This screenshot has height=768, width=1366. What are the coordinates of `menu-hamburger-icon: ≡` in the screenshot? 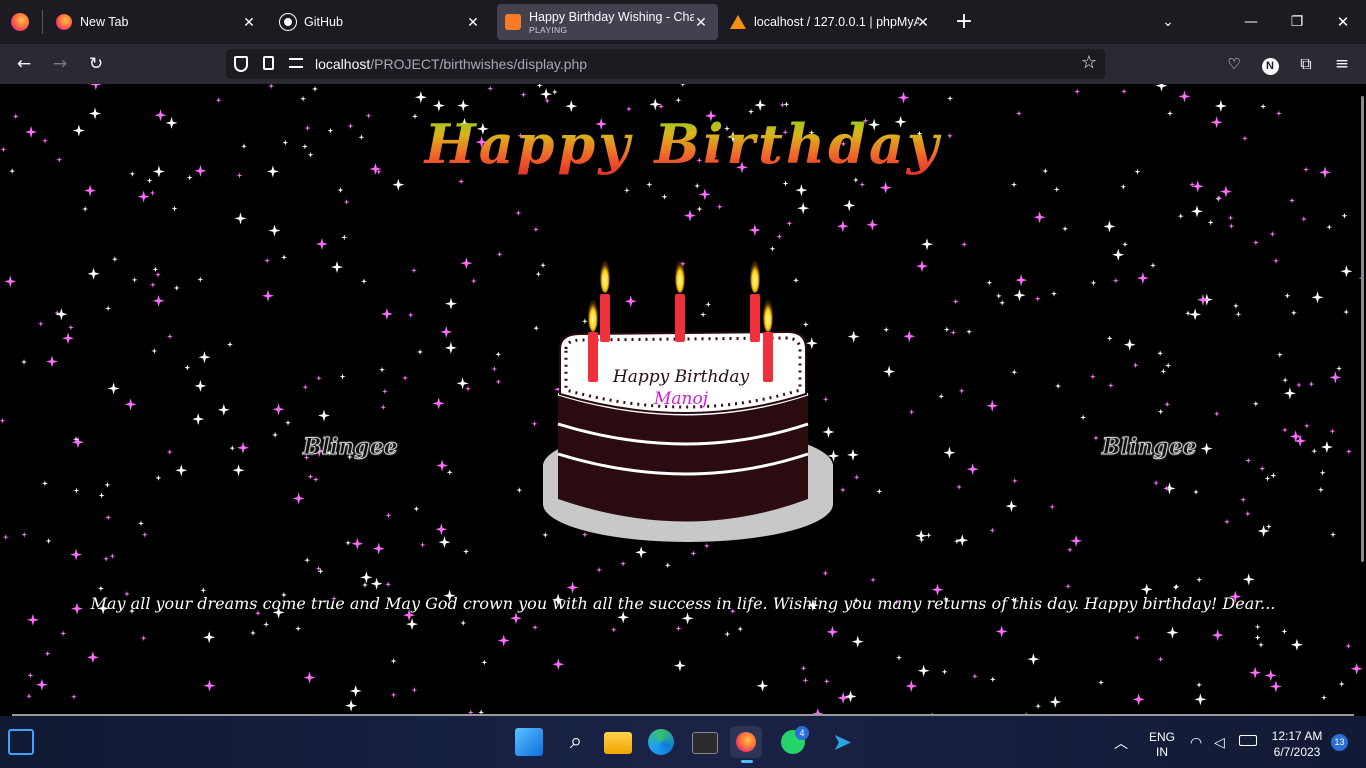 It's located at (1342, 64).